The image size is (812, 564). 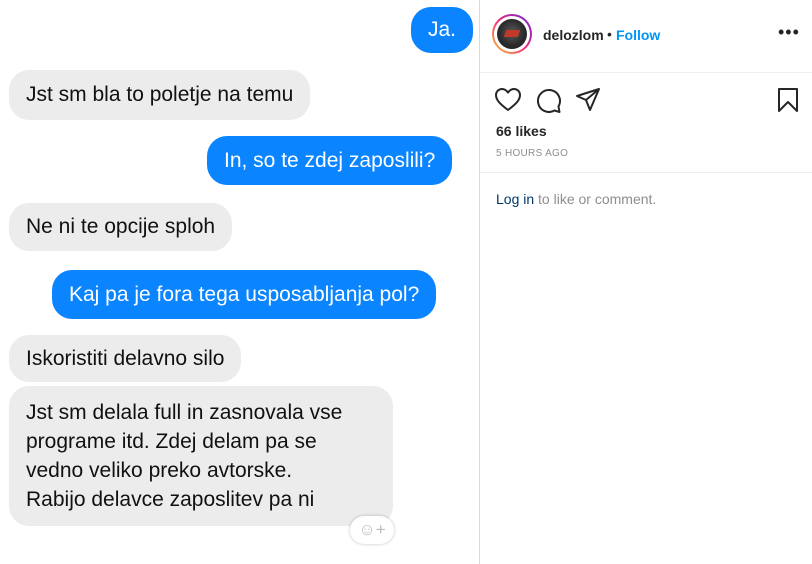 I want to click on avatar-logo-mark, so click(x=512, y=33).